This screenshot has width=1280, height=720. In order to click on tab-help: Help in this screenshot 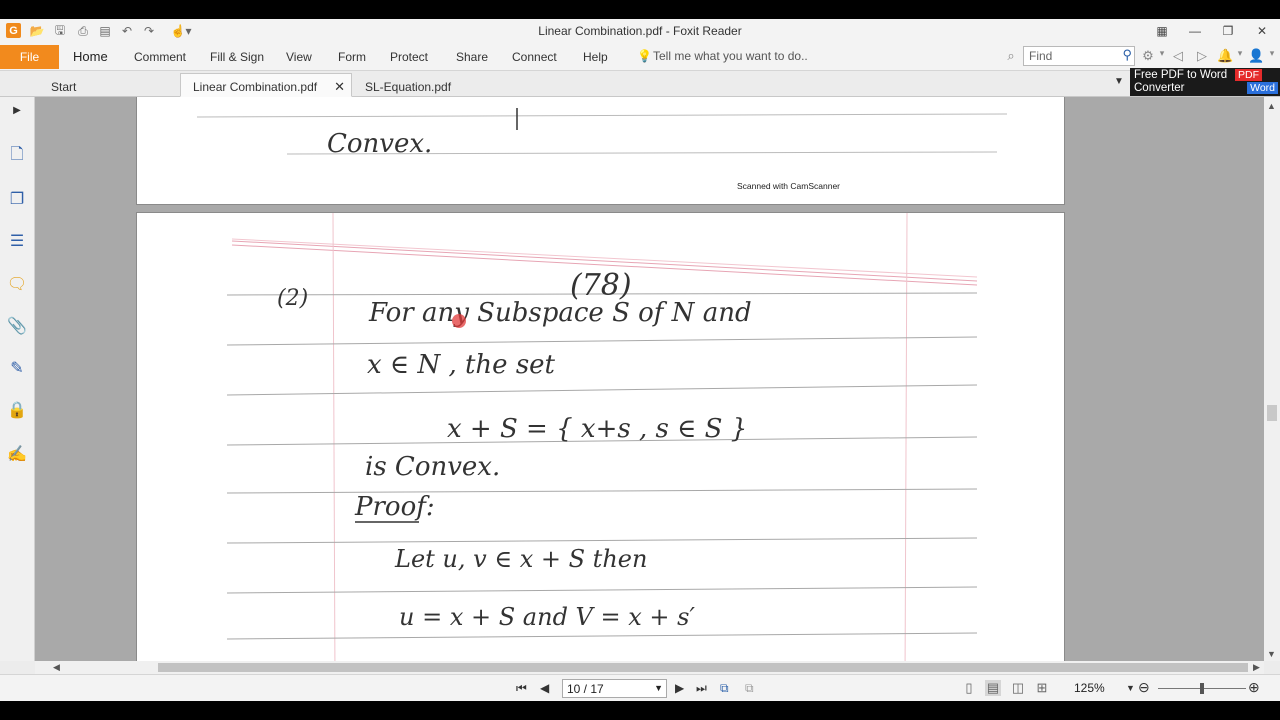, I will do `click(595, 57)`.